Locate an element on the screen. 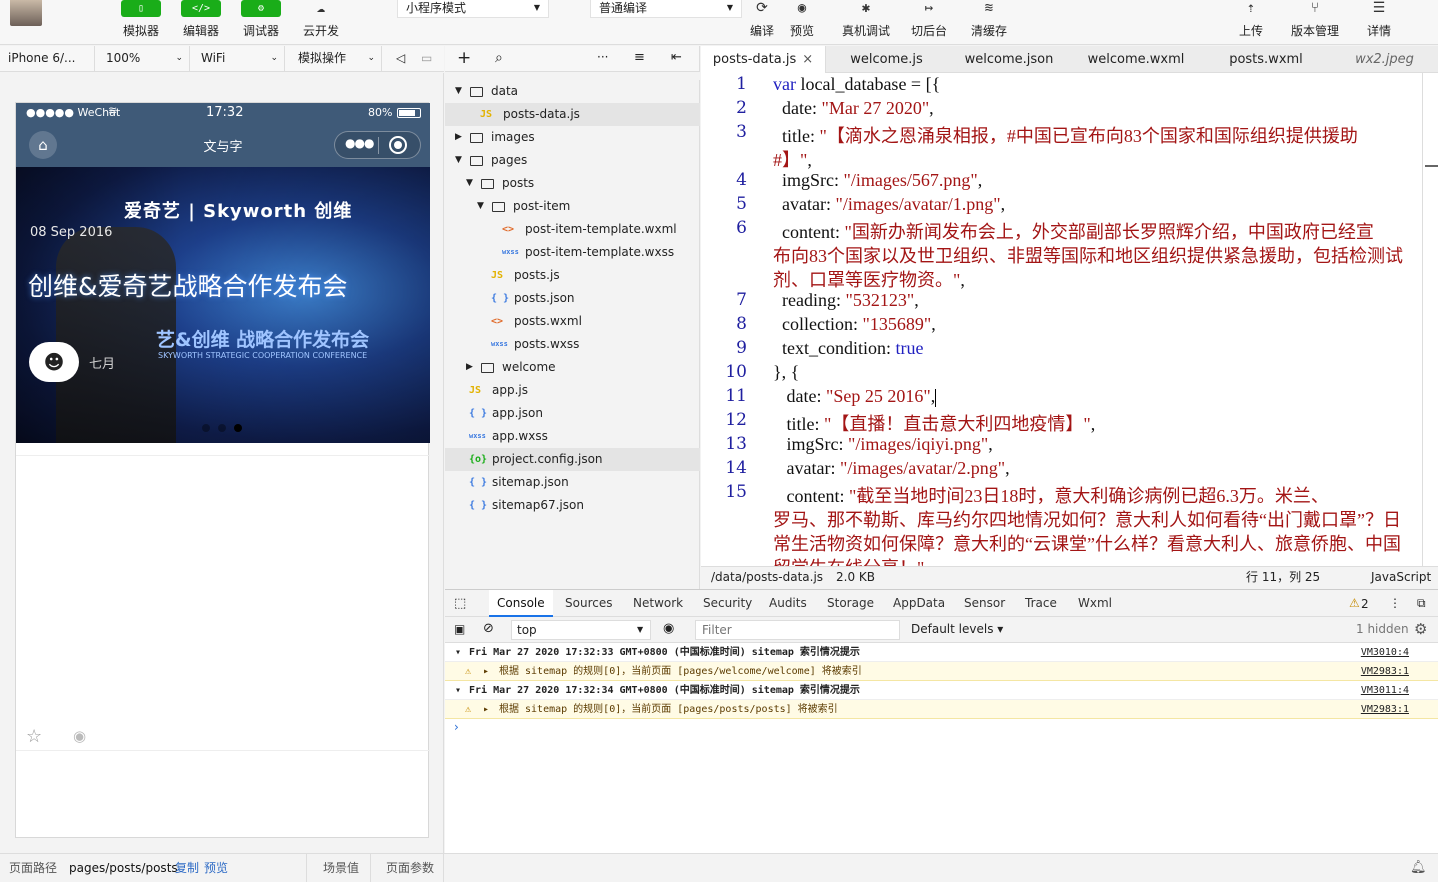  inspect-icon: ⬚ is located at coordinates (460, 603).